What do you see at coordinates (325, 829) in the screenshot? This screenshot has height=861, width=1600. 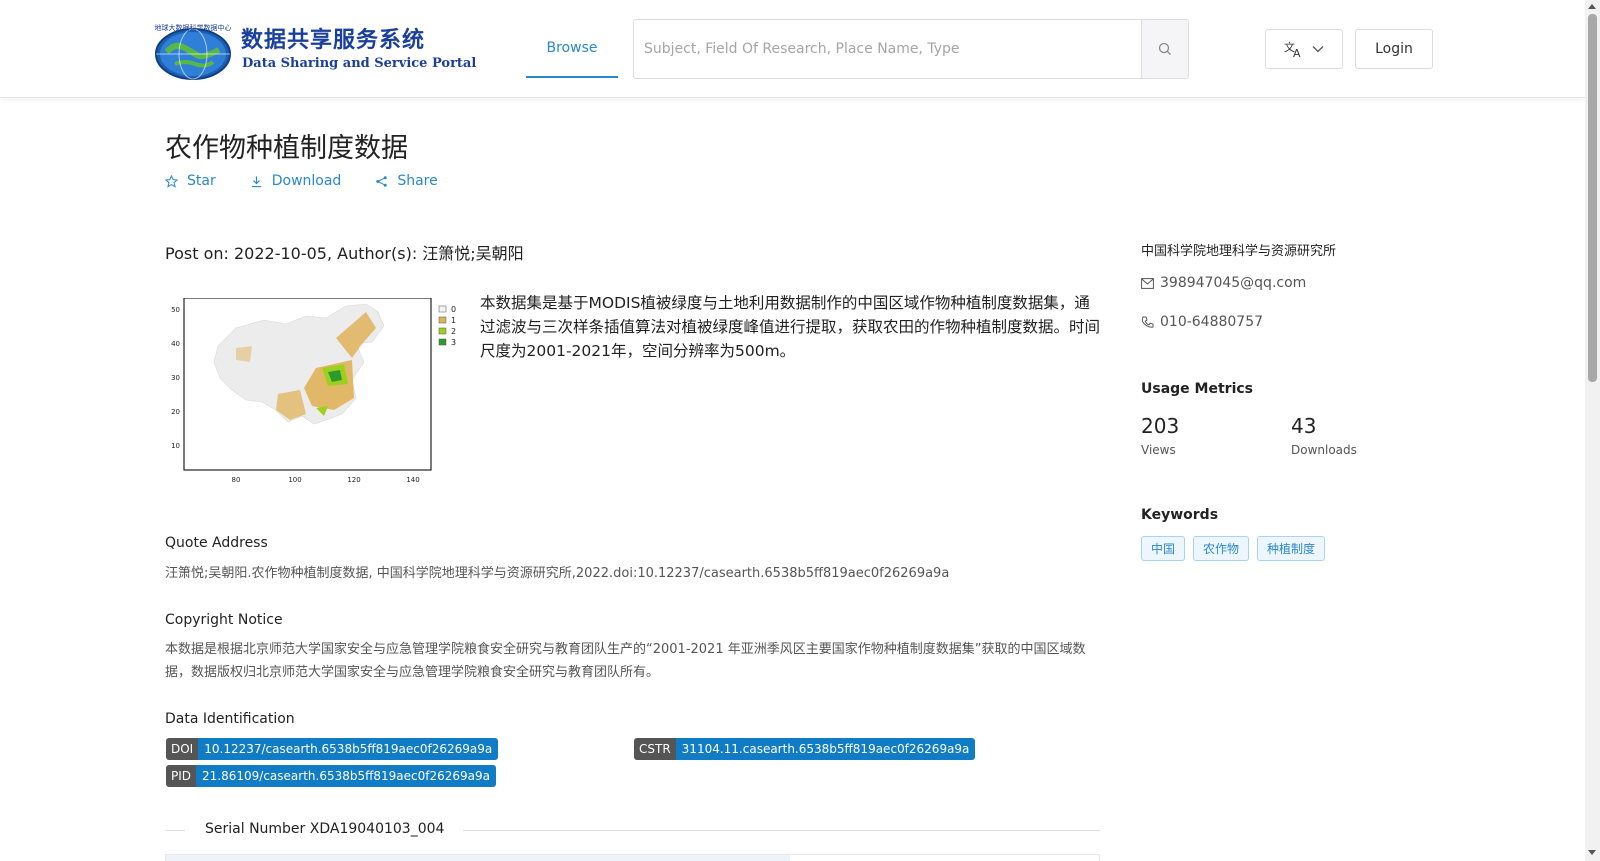 I see `serial-number: Serial Number XDA19040103_004` at bounding box center [325, 829].